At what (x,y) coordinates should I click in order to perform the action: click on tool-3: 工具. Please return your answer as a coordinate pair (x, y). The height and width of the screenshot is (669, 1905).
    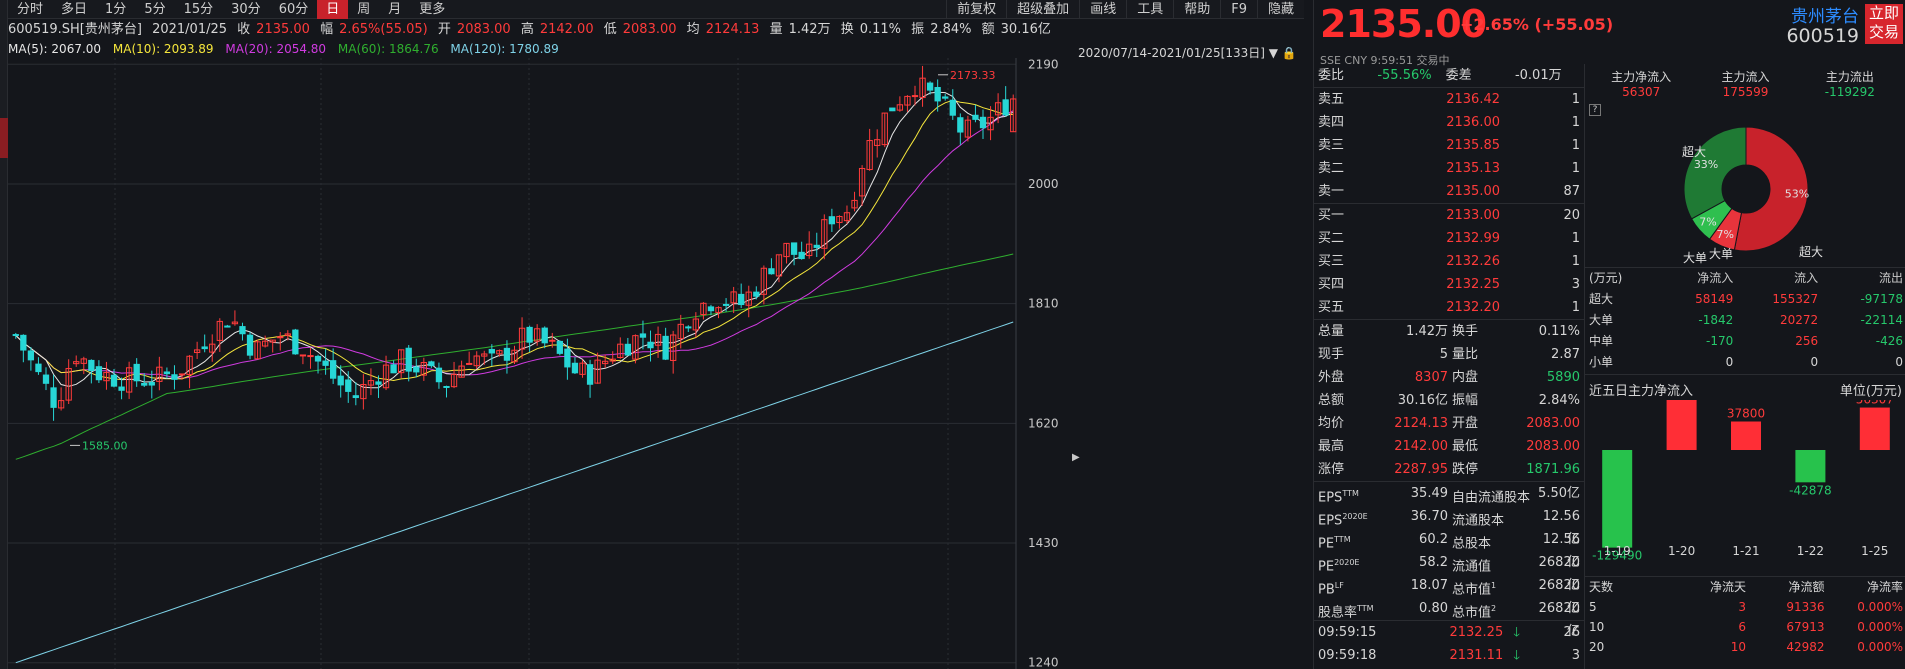
    Looking at the image, I should click on (1149, 9).